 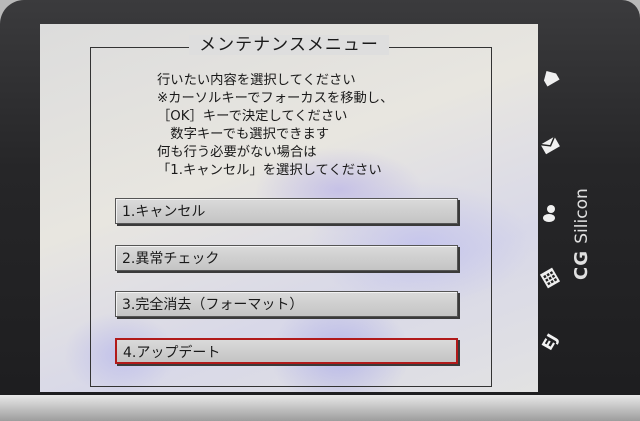 I want to click on device-edge, so click(x=320, y=408).